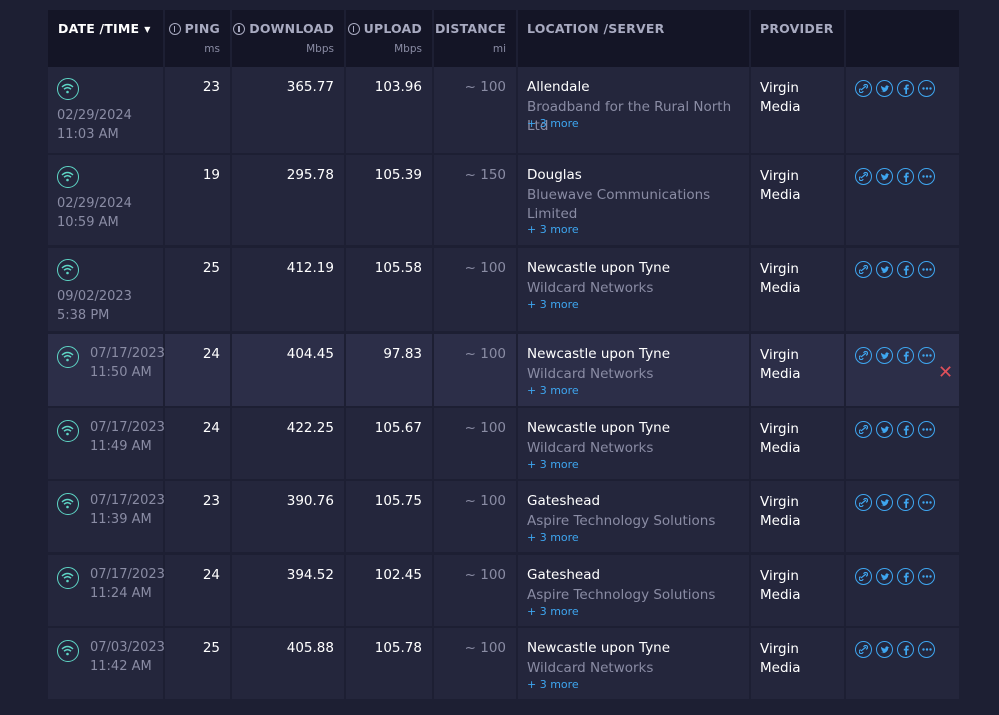 Image resolution: width=999 pixels, height=715 pixels. Describe the element at coordinates (398, 501) in the screenshot. I see `upload-value: 105.75` at that location.